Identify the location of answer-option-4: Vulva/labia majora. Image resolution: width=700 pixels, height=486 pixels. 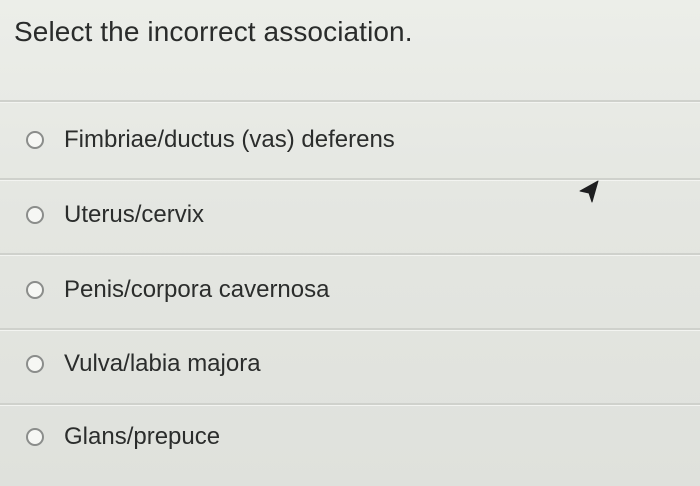
(350, 364).